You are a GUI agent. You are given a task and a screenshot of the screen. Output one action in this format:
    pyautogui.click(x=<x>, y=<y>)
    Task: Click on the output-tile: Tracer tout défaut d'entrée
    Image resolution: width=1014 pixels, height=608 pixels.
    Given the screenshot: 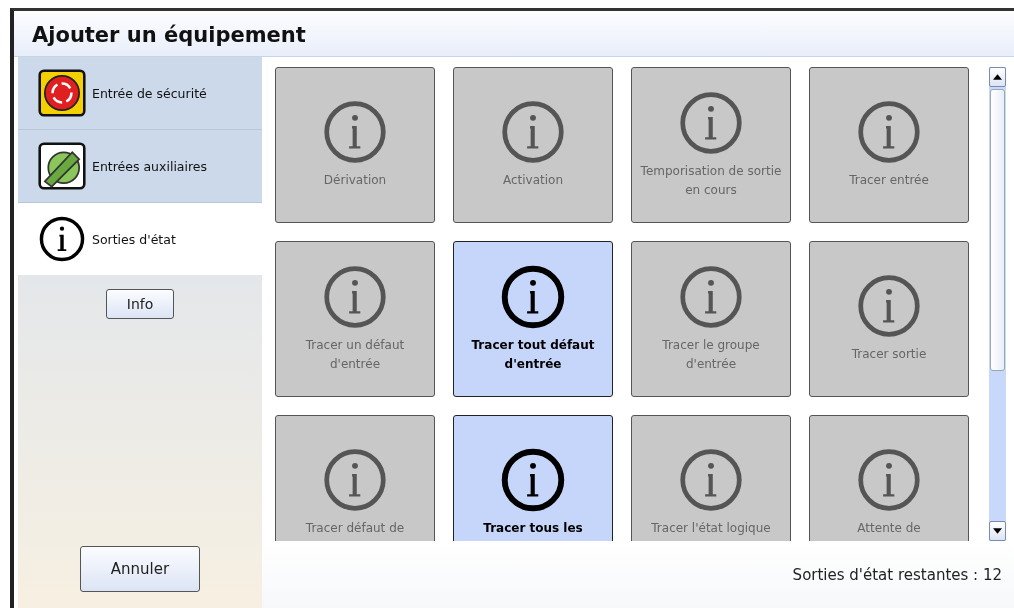 What is the action you would take?
    pyautogui.click(x=533, y=319)
    